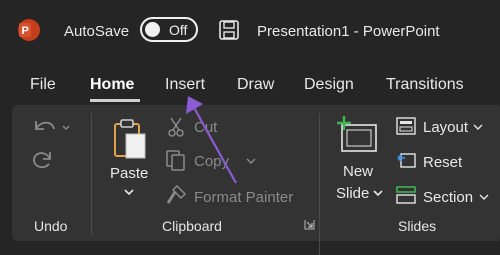  What do you see at coordinates (185, 85) in the screenshot?
I see `tab-insert: Insert` at bounding box center [185, 85].